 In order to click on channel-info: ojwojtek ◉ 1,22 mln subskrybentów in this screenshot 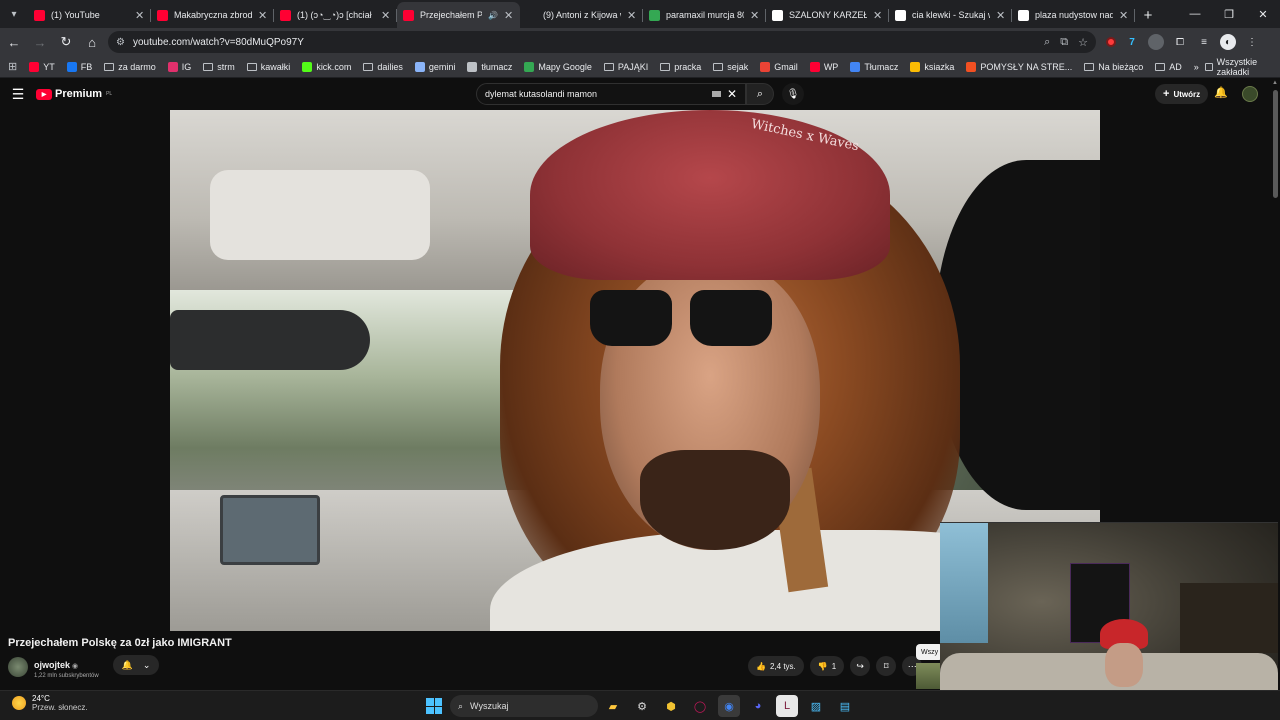, I will do `click(53, 667)`.